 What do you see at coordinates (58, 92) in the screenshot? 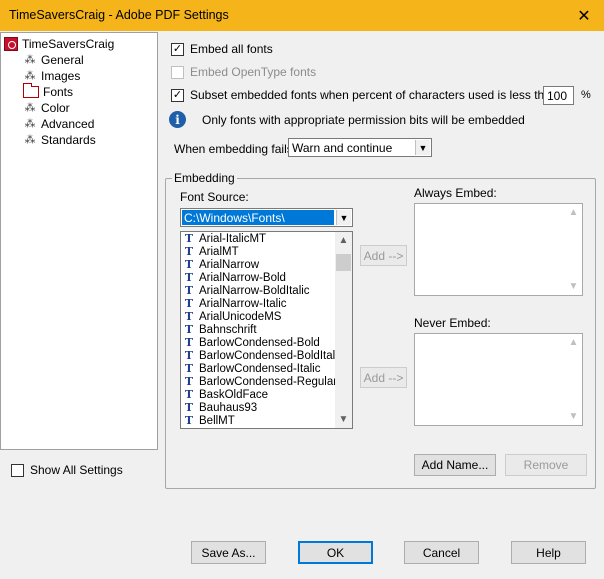
I see `tree-item-label: Fonts` at bounding box center [58, 92].